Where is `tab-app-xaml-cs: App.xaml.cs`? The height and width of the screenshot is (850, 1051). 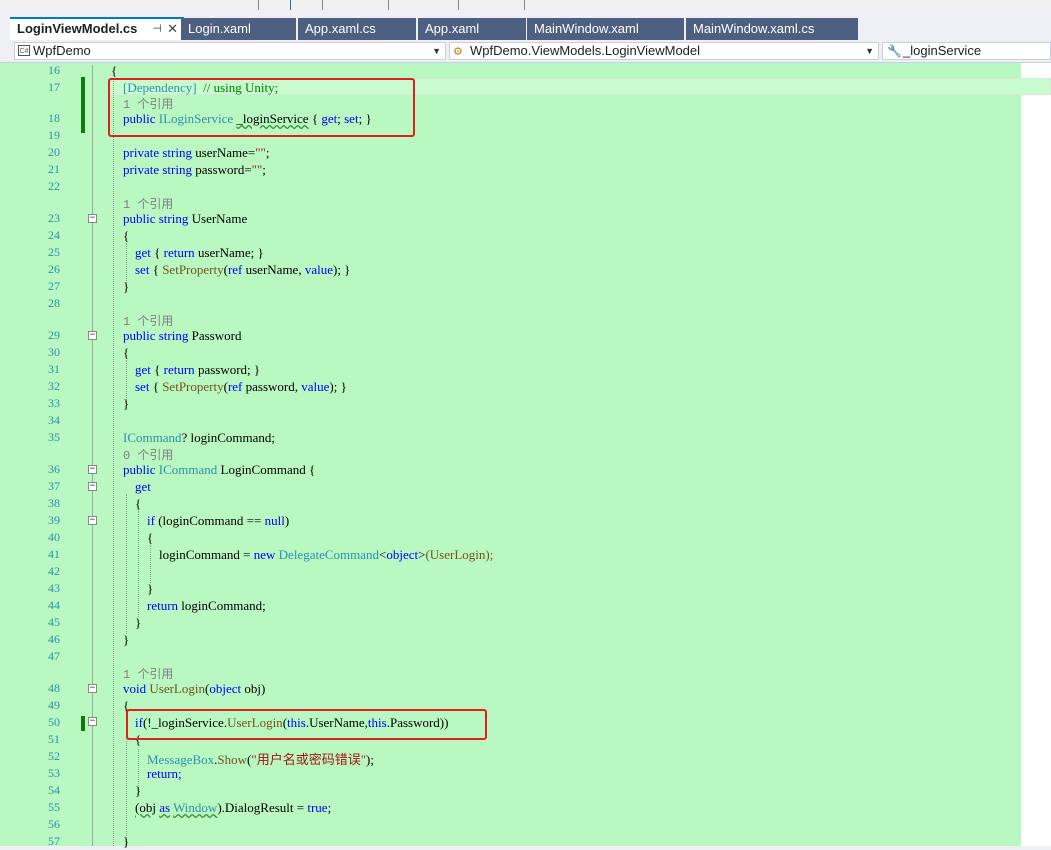
tab-app-xaml-cs: App.xaml.cs is located at coordinates (357, 29).